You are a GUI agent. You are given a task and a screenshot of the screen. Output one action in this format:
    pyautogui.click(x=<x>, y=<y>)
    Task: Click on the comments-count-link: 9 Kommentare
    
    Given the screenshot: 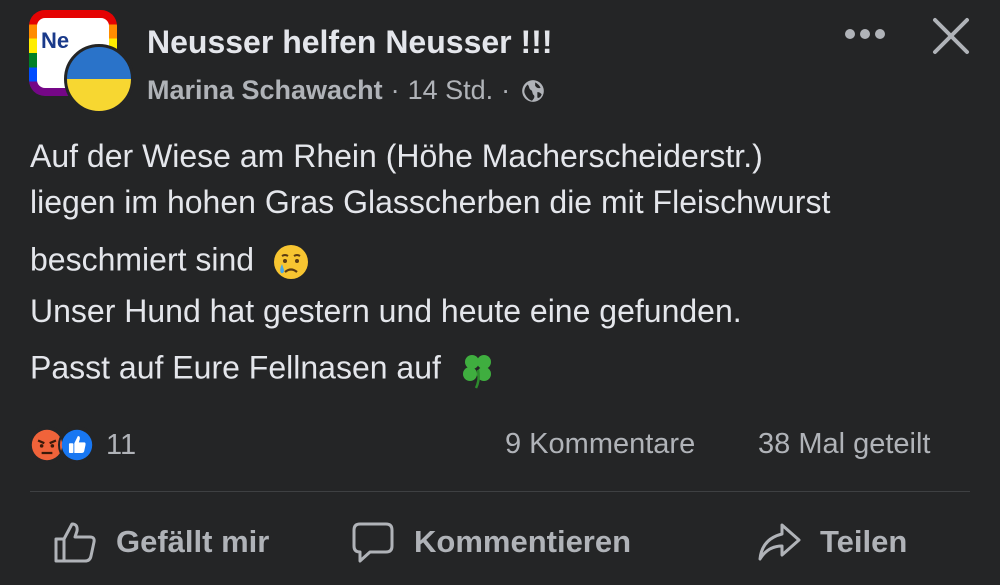 What is the action you would take?
    pyautogui.click(x=600, y=444)
    